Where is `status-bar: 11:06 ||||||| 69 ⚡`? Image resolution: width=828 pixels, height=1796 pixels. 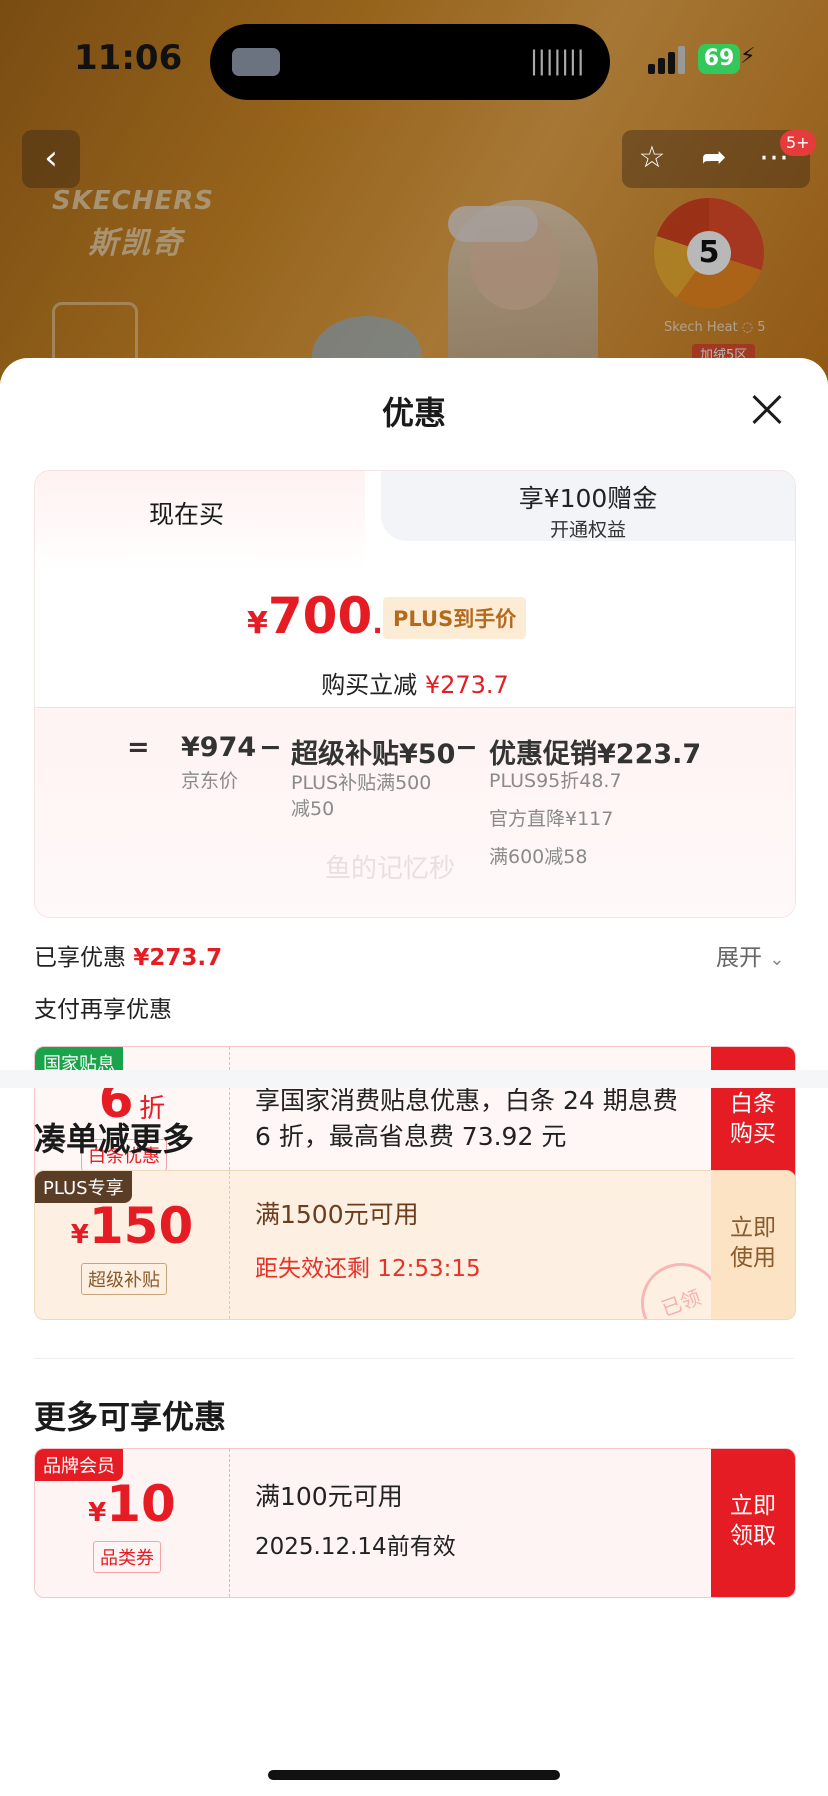
status-bar: 11:06 ||||||| 69 ⚡ is located at coordinates (414, 60).